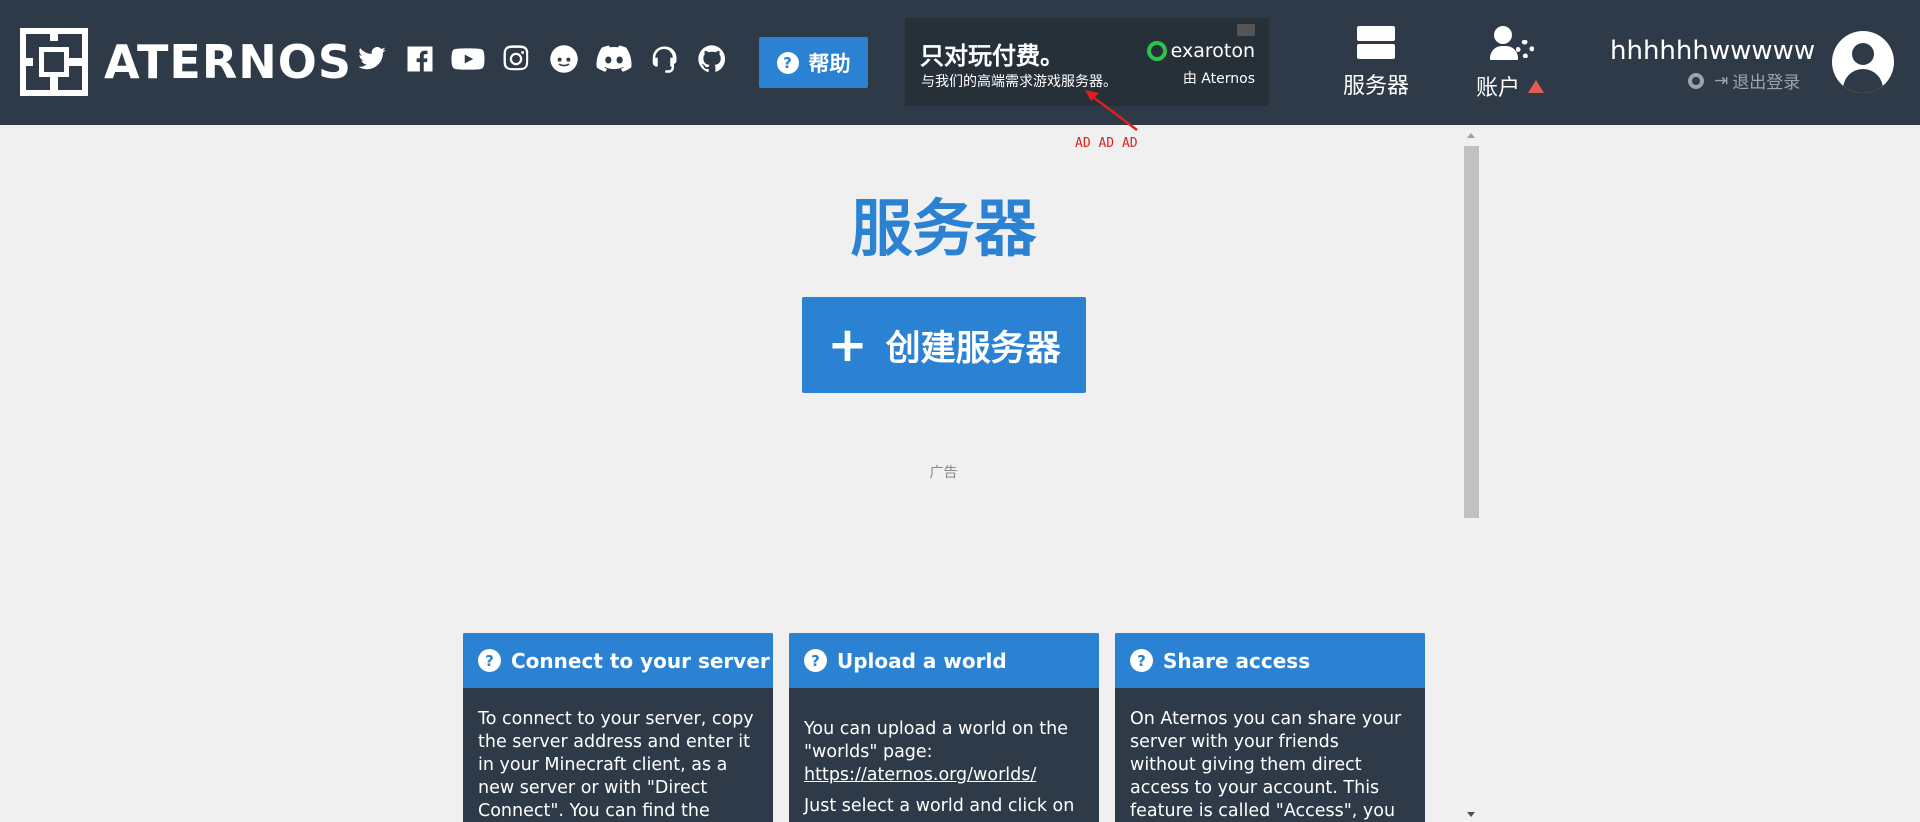  I want to click on username: hhhhhhwwwww, so click(1713, 51).